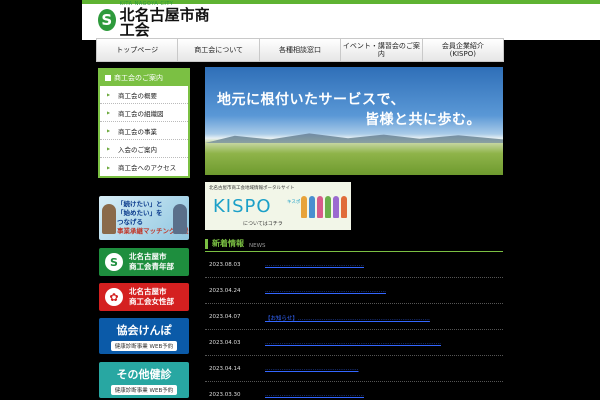 The height and width of the screenshot is (400, 600). Describe the element at coordinates (144, 95) in the screenshot. I see `sidebar-item-overview: 商工会の概要` at that location.